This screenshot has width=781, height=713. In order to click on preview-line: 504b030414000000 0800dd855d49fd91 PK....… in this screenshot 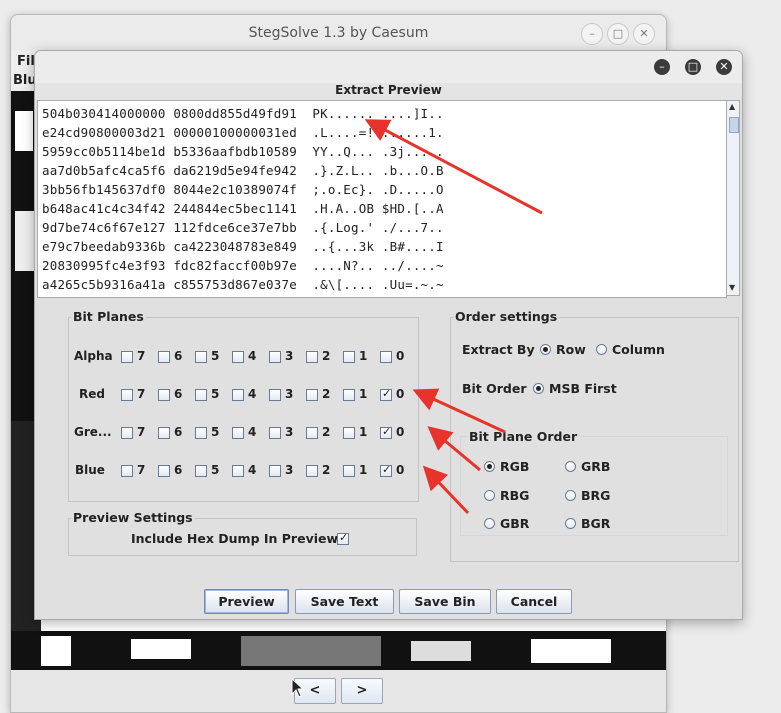, I will do `click(243, 113)`.